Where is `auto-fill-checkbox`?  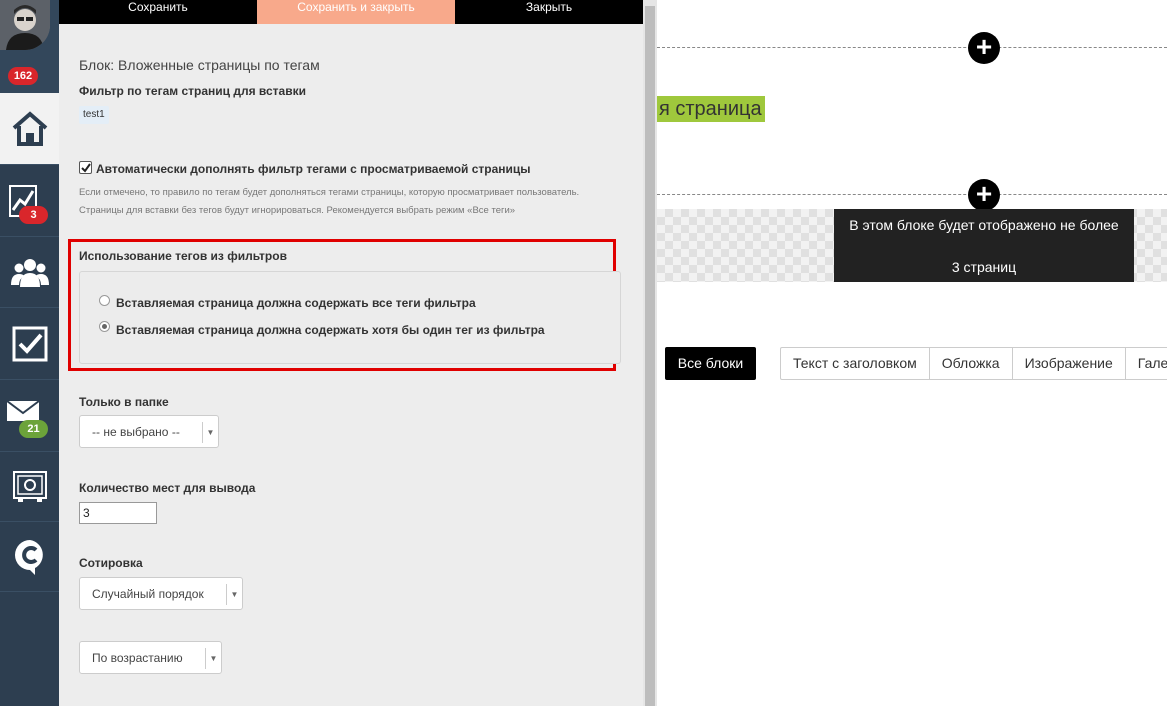
auto-fill-checkbox is located at coordinates (85, 167).